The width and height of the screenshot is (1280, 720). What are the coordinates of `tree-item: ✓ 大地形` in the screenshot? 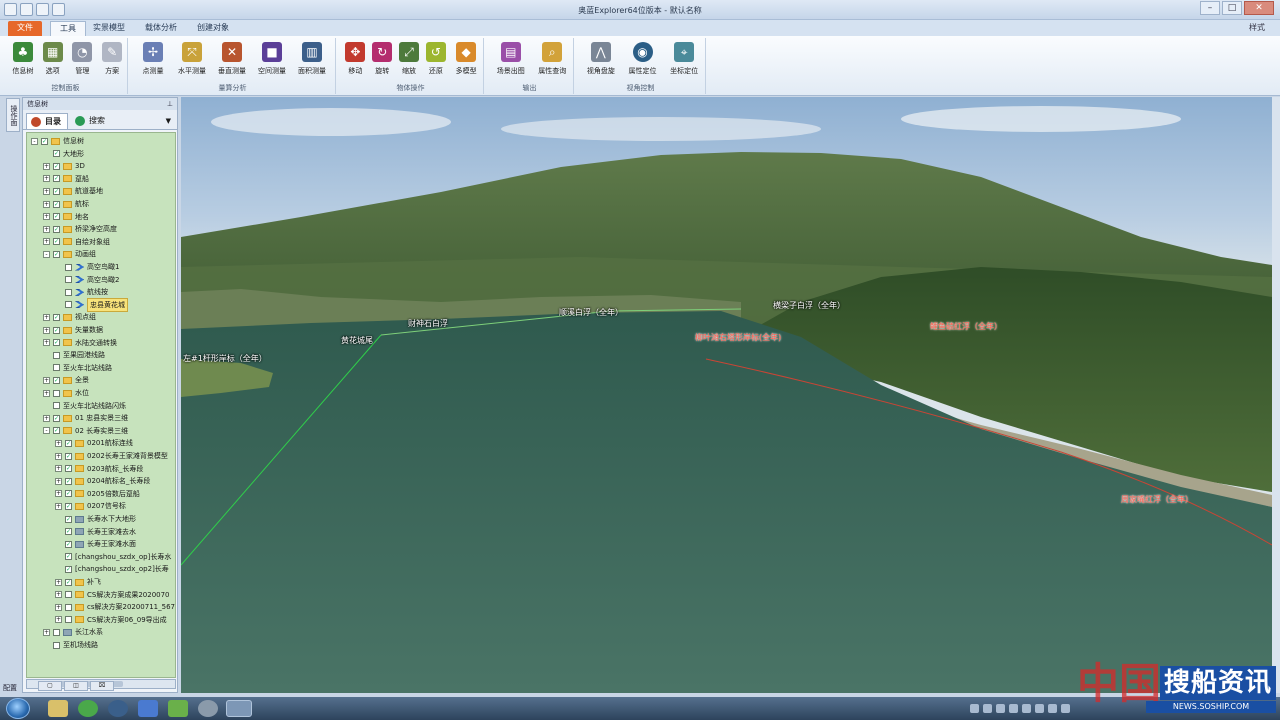 It's located at (63, 154).